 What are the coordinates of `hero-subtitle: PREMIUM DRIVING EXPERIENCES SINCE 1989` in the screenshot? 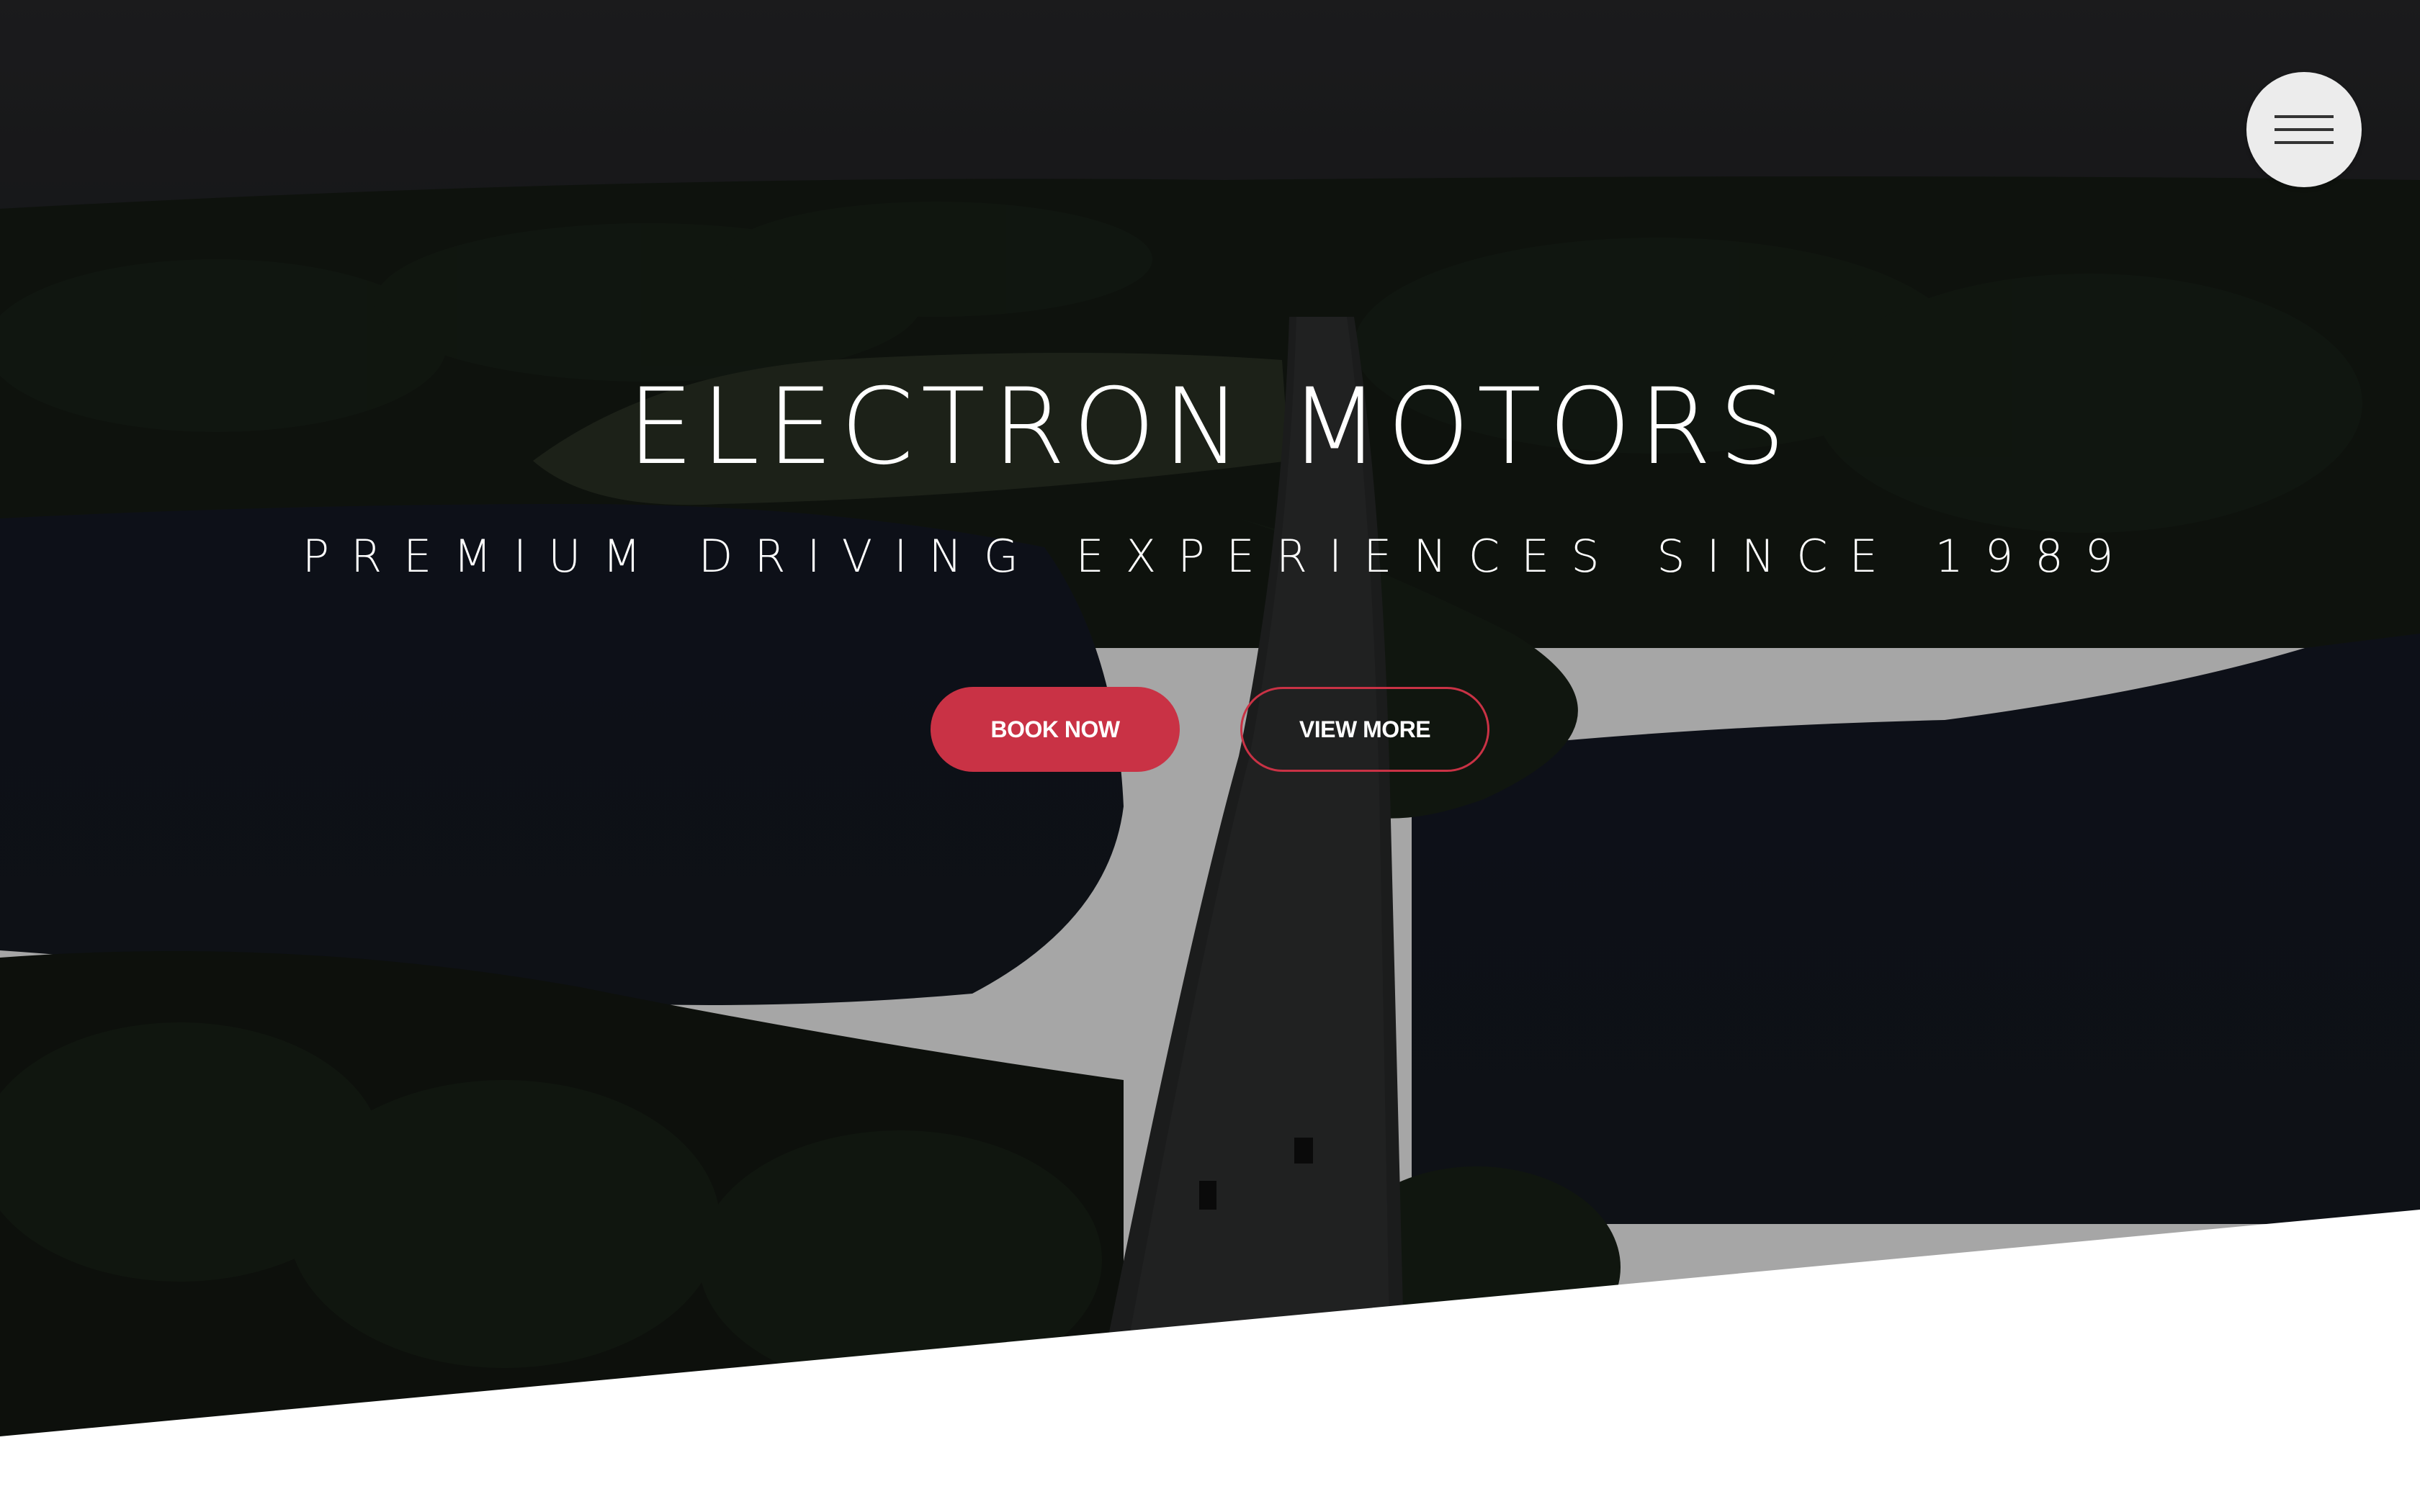 It's located at (1219, 556).